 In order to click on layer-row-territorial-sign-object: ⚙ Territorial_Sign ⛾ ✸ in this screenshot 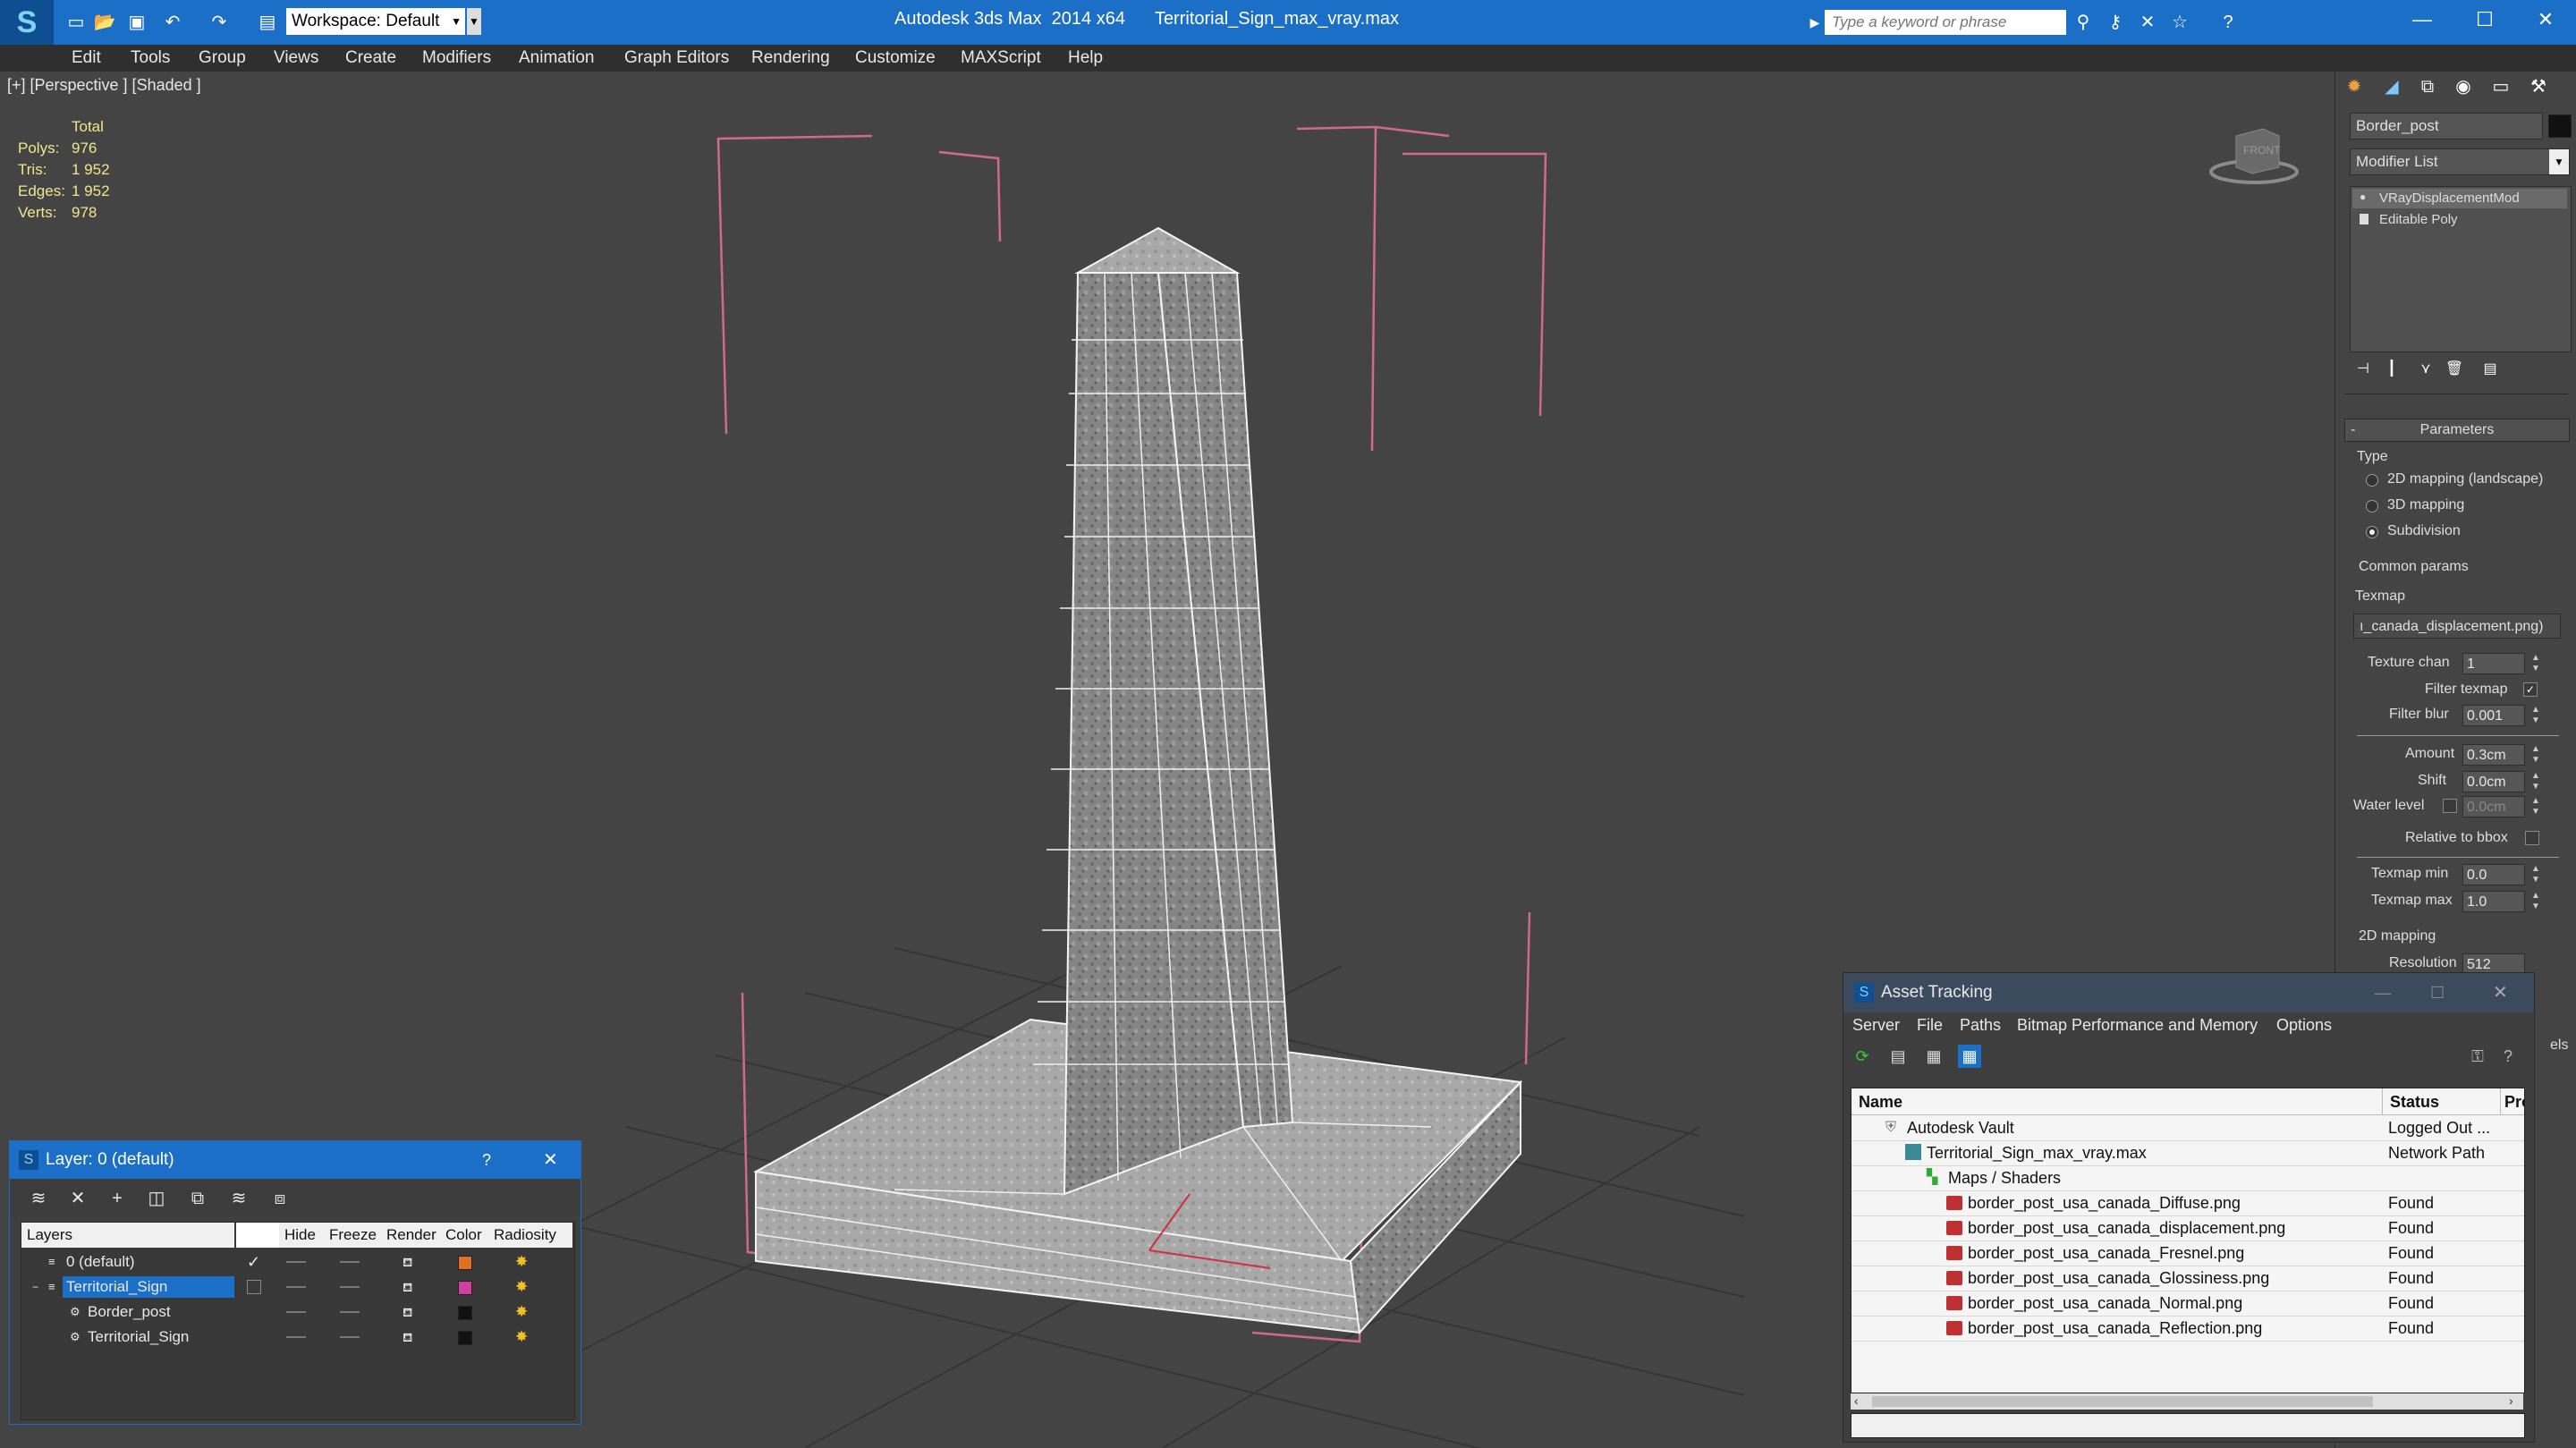, I will do `click(295, 1337)`.